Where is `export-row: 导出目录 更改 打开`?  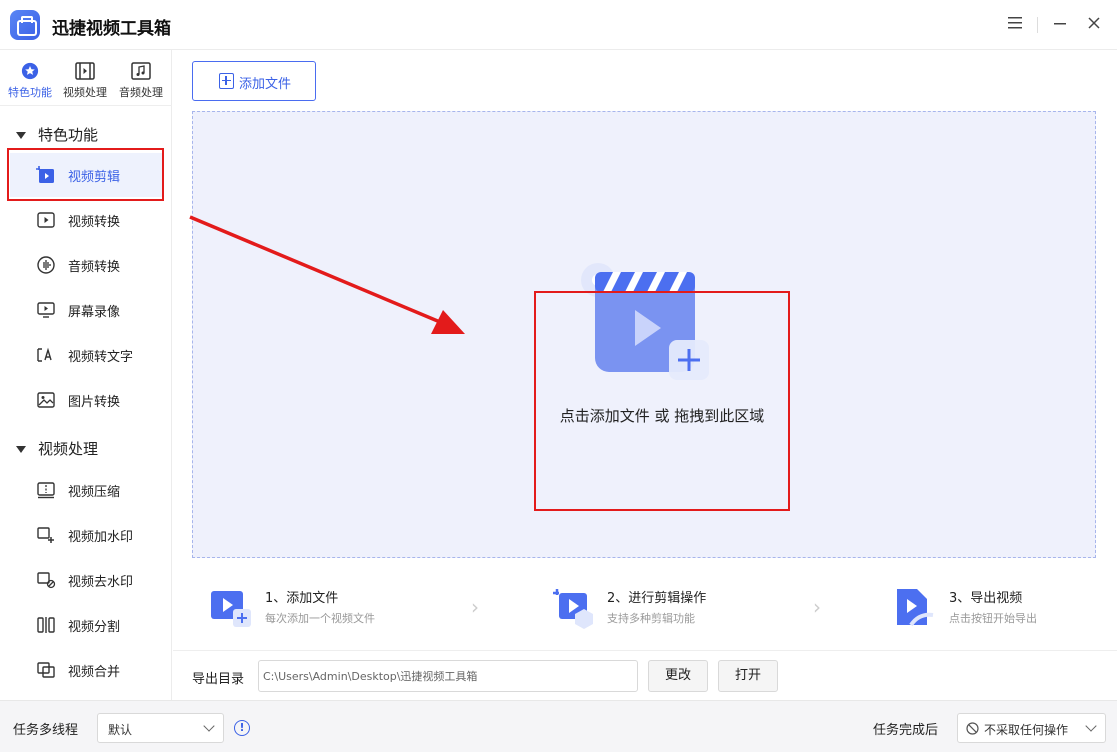
export-row: 导出目录 更改 打开 is located at coordinates (645, 675).